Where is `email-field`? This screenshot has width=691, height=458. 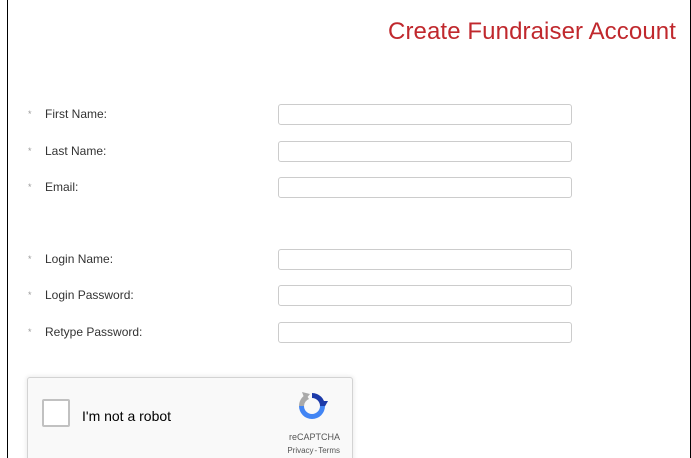
email-field is located at coordinates (425, 187).